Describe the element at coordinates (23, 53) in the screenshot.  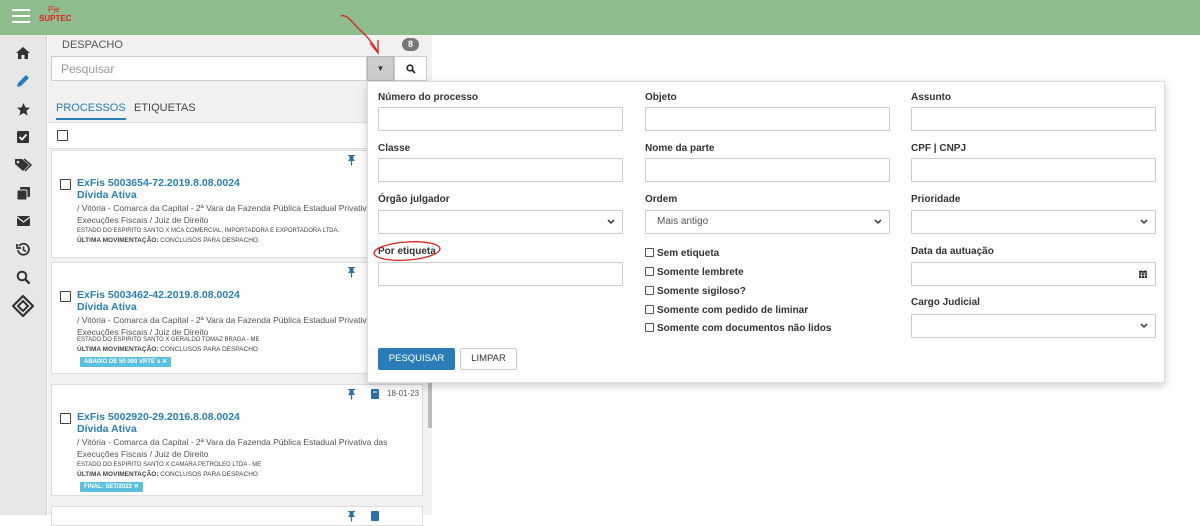
I see `home-icon` at that location.